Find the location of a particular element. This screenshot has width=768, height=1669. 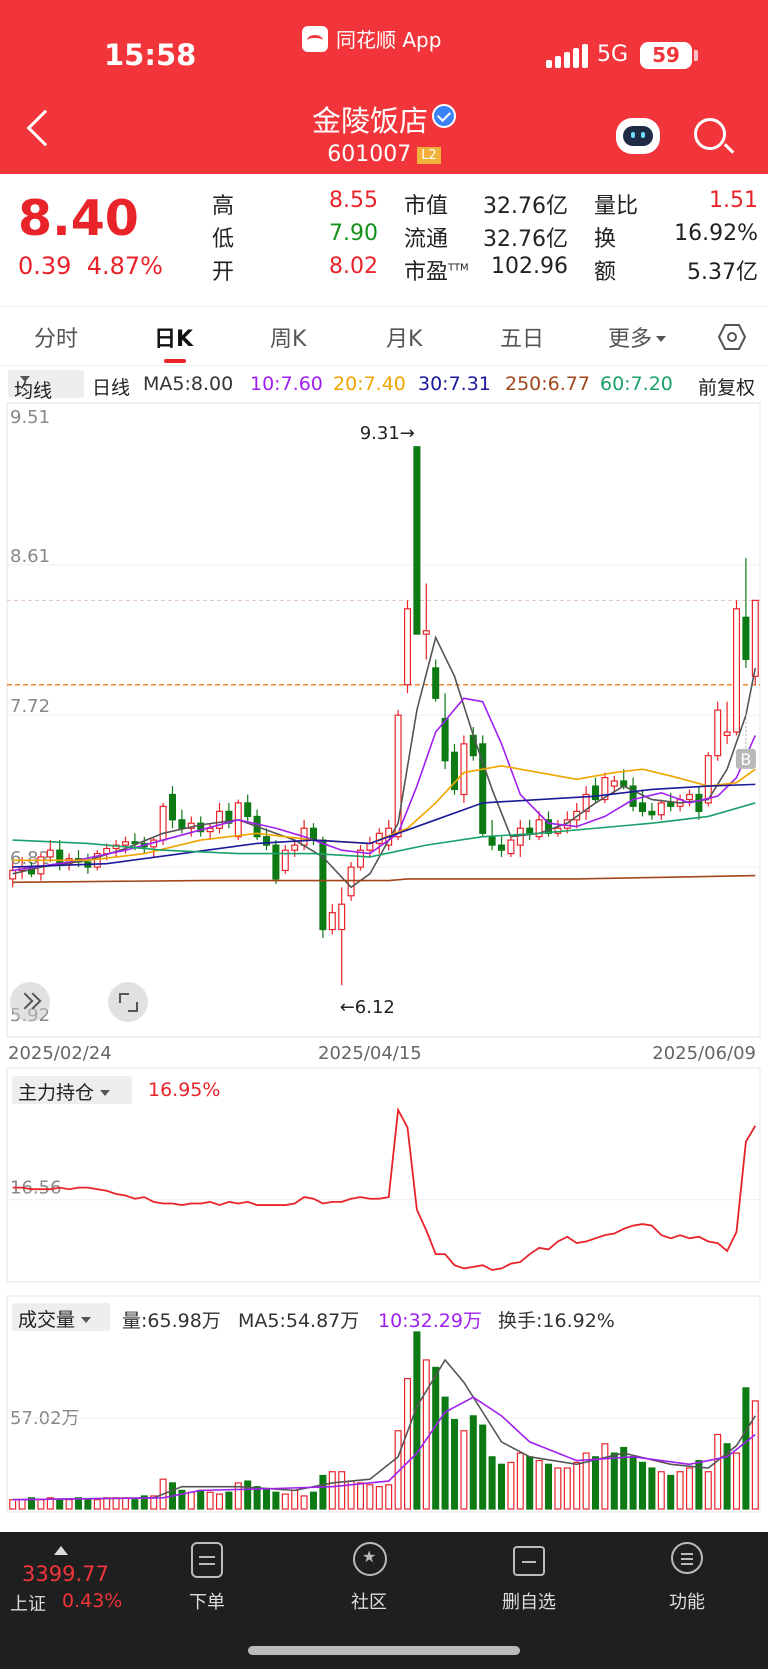

bottom-nav: 3399.77 上证 0.43% 下单 社区 删自选 功能 is located at coordinates (384, 1600).